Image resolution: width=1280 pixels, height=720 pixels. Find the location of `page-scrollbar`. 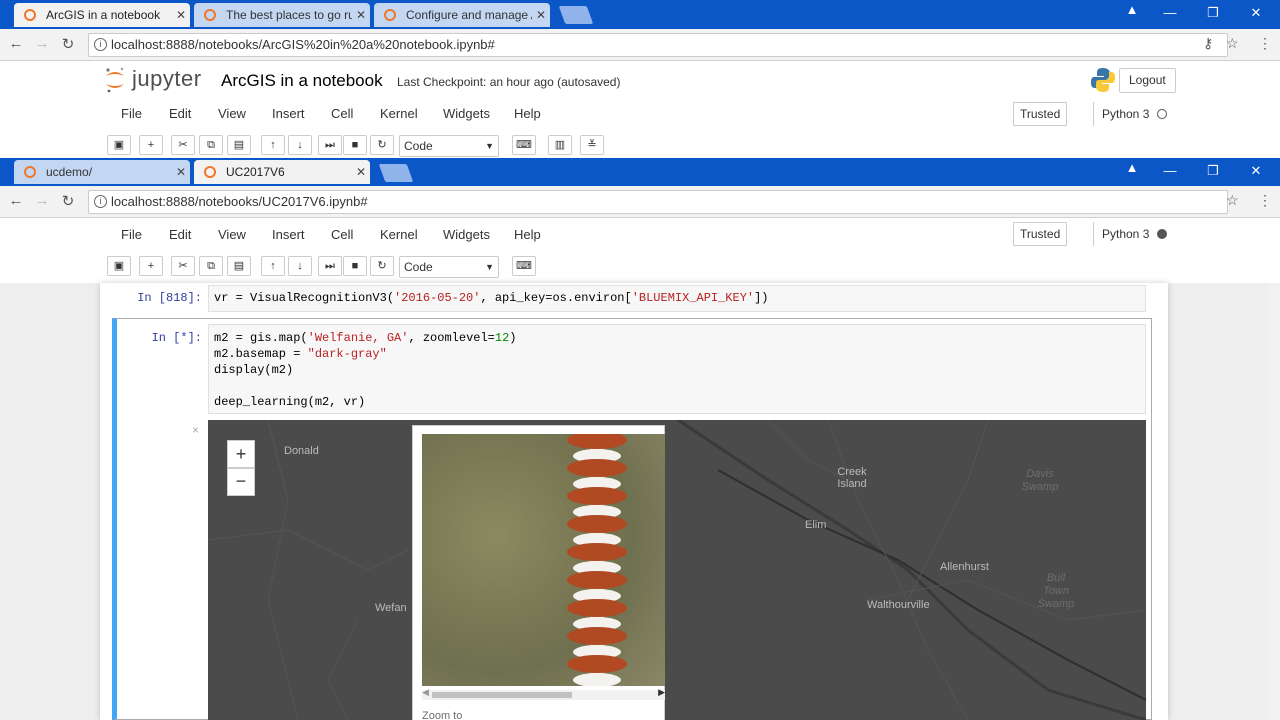

page-scrollbar is located at coordinates (1274, 501).